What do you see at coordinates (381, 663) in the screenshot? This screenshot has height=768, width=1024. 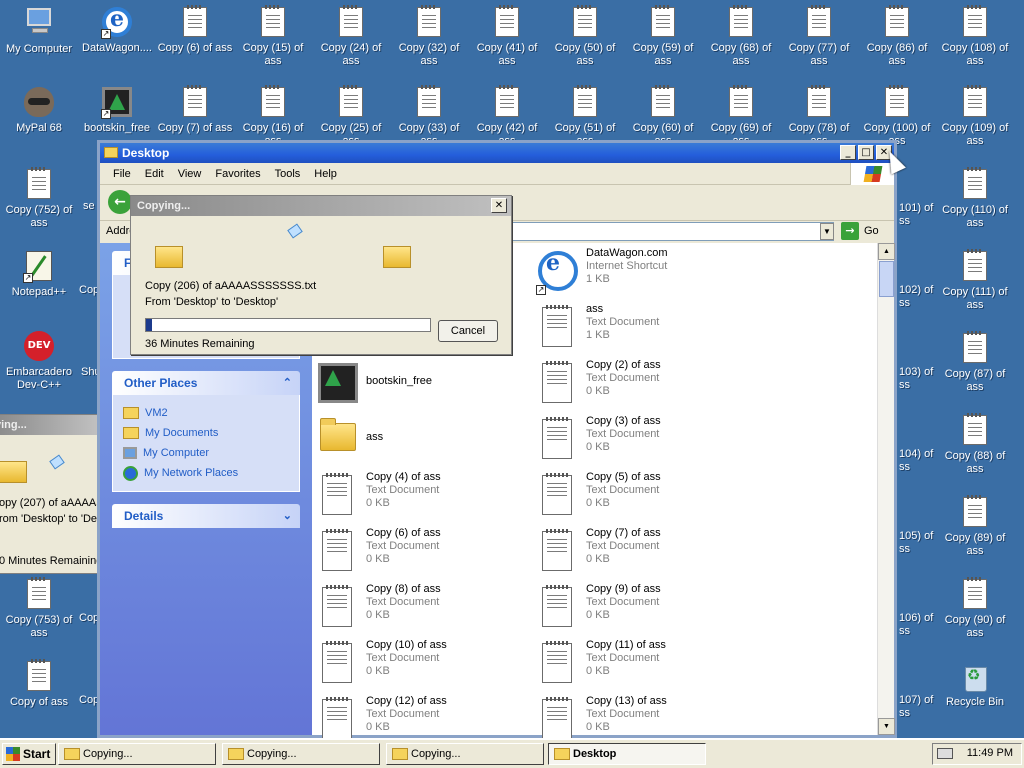 I see `file-item: Copy (10) of ass Text Document 0 KB` at bounding box center [381, 663].